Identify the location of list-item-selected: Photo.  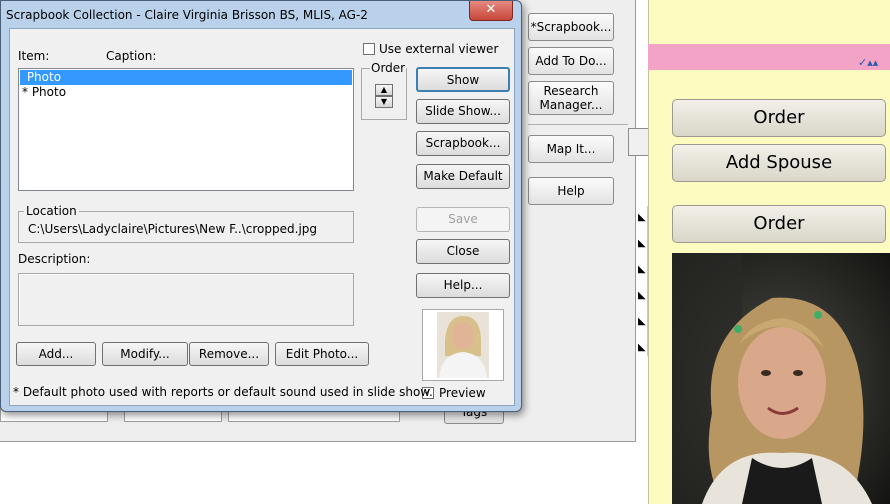
(186, 77).